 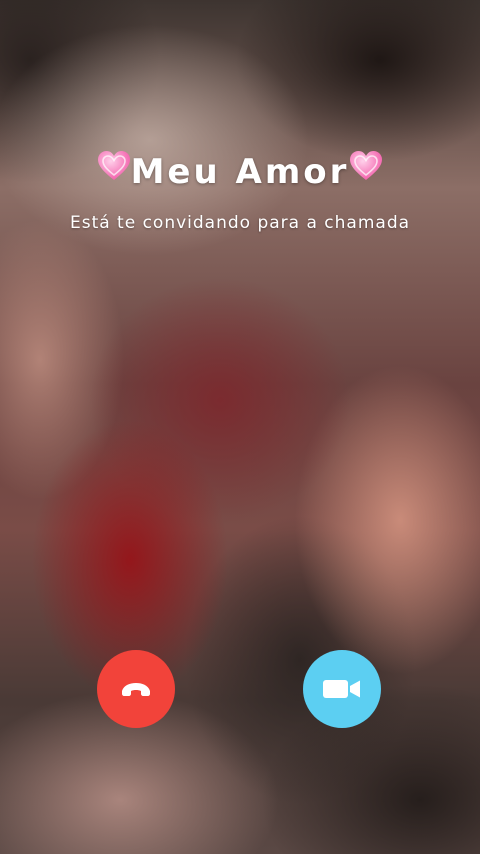 I want to click on phone-hangup-icon, so click(x=136, y=689).